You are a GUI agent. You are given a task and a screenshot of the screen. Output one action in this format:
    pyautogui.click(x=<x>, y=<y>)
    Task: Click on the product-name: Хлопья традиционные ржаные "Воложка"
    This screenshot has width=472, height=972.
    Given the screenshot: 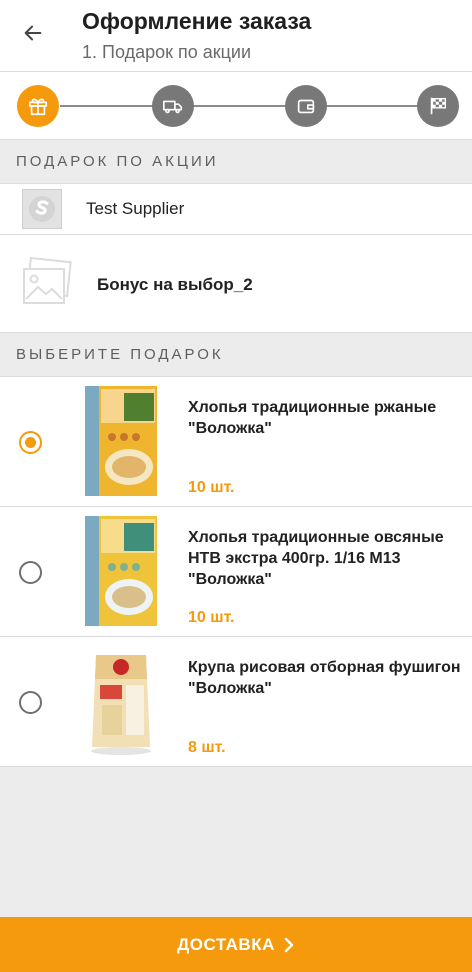 What is the action you would take?
    pyautogui.click(x=312, y=418)
    